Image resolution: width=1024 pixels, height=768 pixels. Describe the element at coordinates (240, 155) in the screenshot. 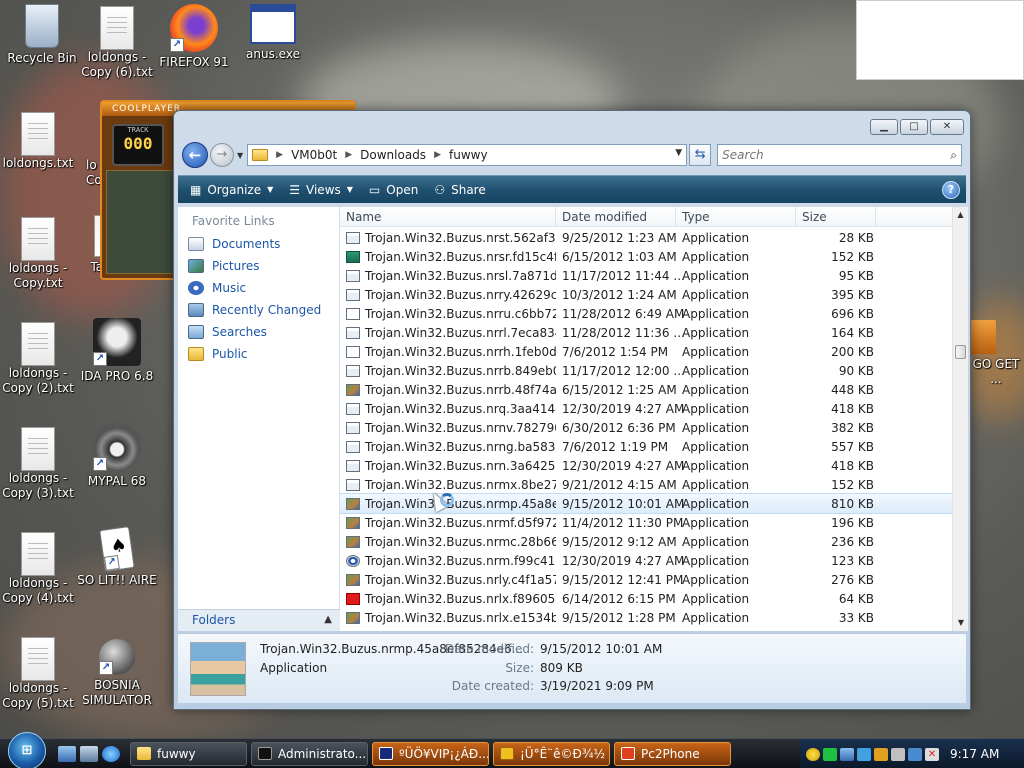

I see `recent-pages-dropdown-icon: ▼` at that location.